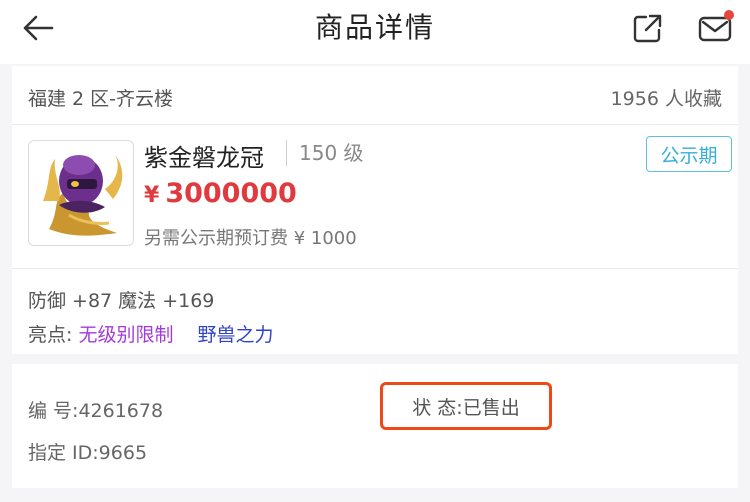  Describe the element at coordinates (689, 154) in the screenshot. I see `public-period-badge: 公示期` at that location.